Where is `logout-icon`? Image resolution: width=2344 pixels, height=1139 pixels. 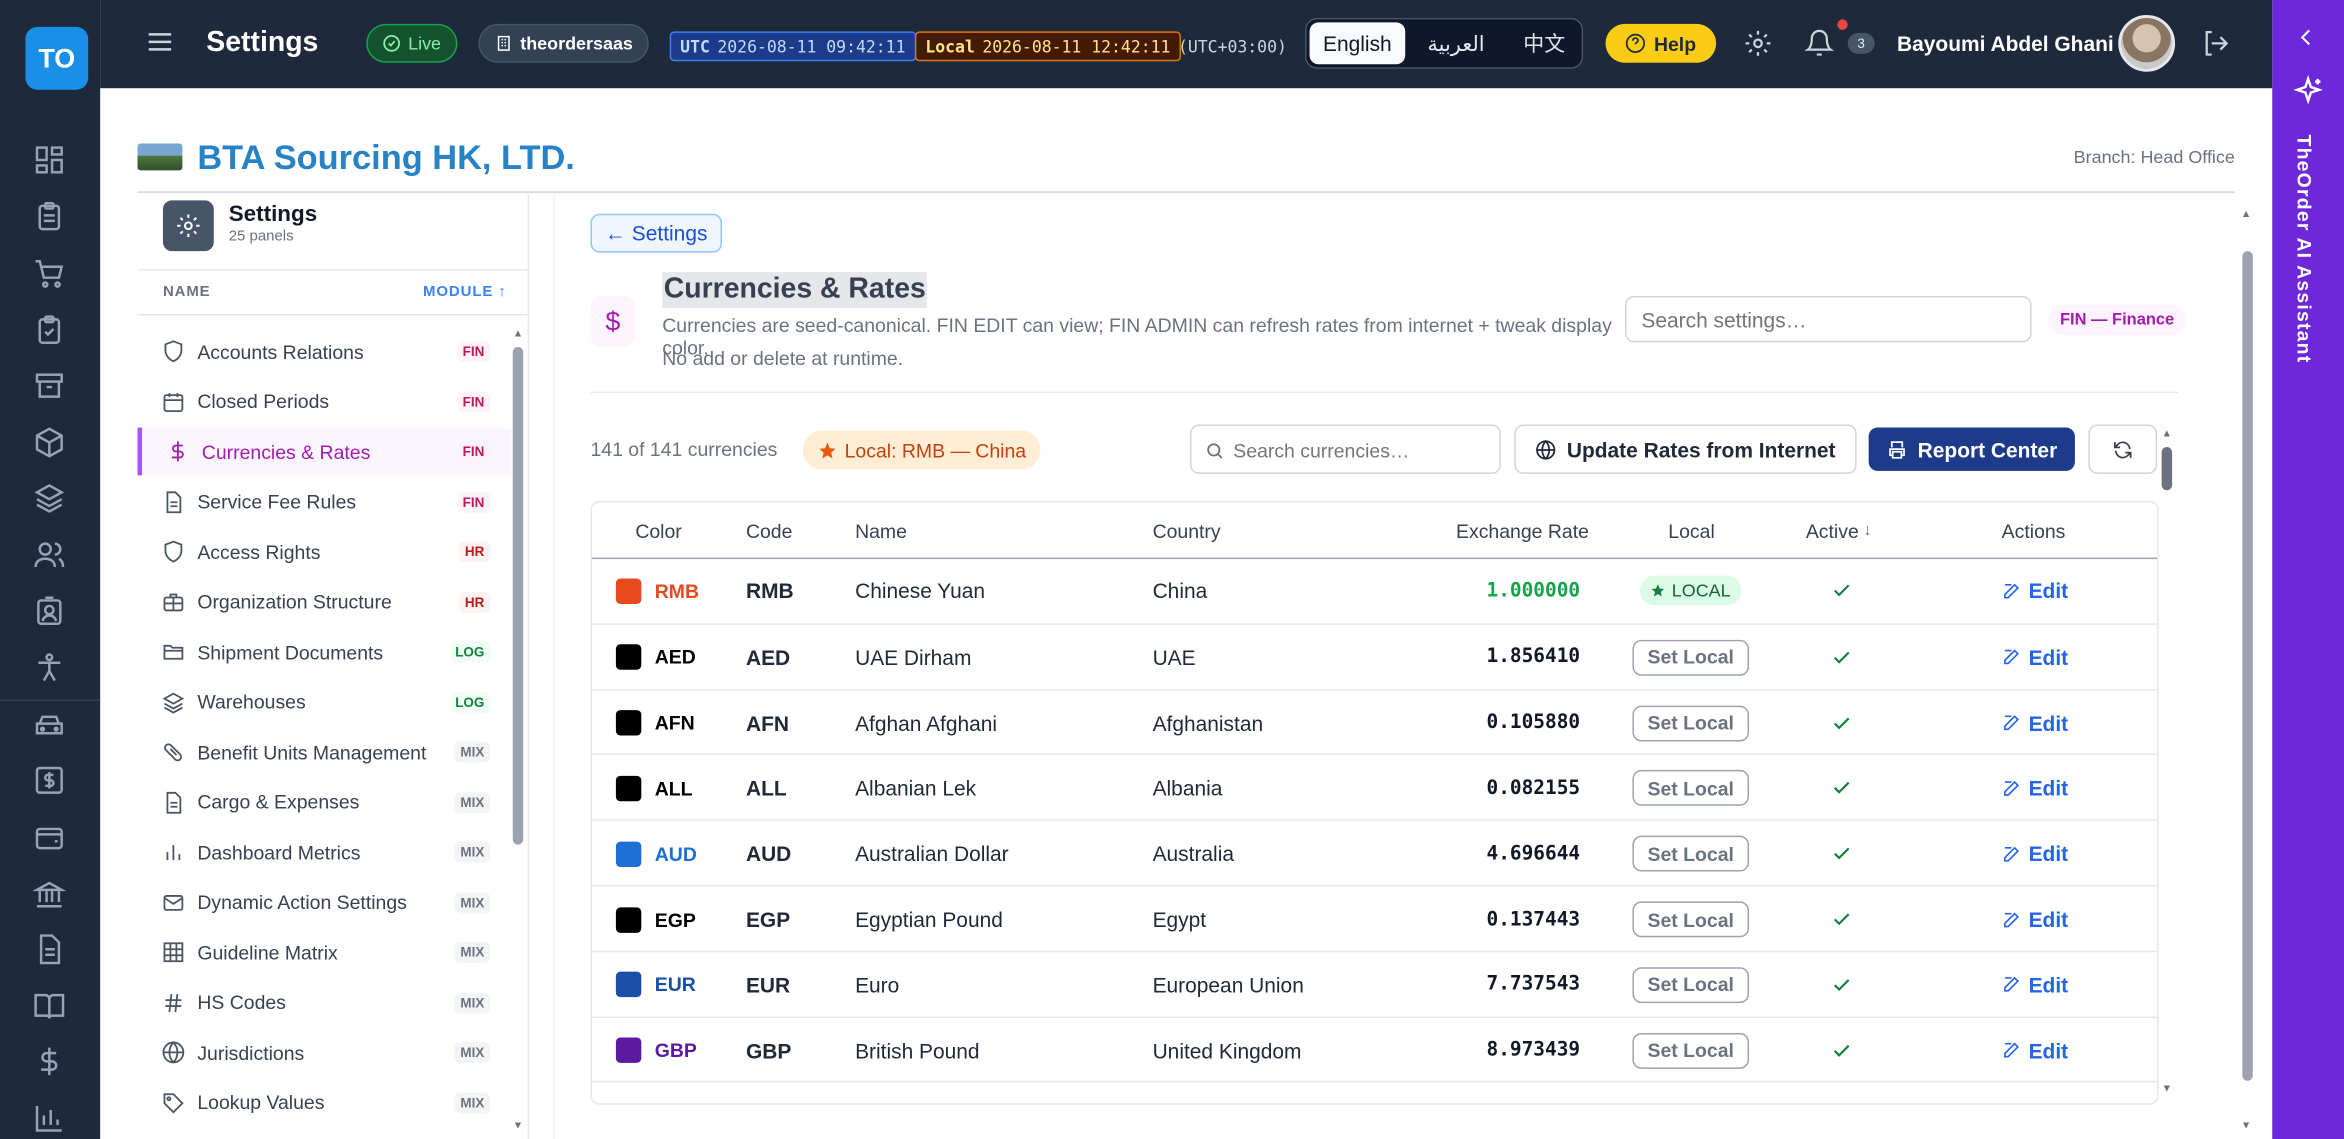 logout-icon is located at coordinates (2215, 43).